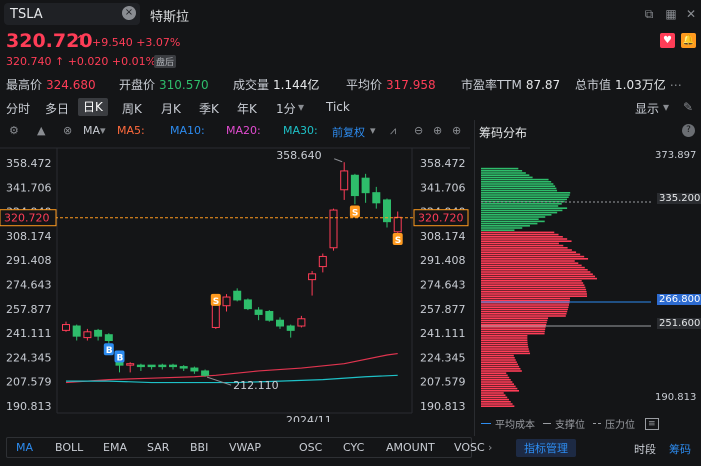 This screenshot has height=466, width=701. I want to click on help-icon: ?, so click(688, 130).